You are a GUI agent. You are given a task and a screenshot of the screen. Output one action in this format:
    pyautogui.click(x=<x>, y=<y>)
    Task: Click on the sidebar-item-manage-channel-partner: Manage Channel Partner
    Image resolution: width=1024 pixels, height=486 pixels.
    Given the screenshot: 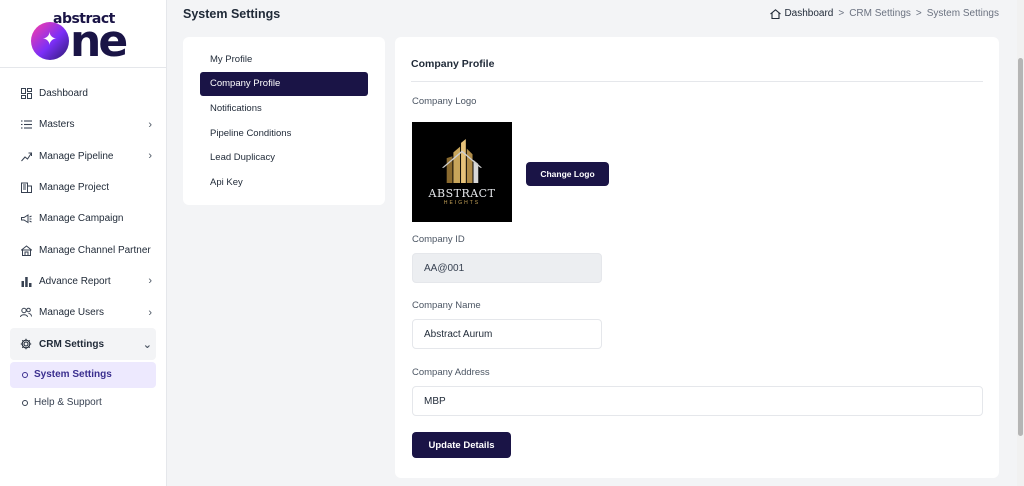 What is the action you would take?
    pyautogui.click(x=83, y=249)
    